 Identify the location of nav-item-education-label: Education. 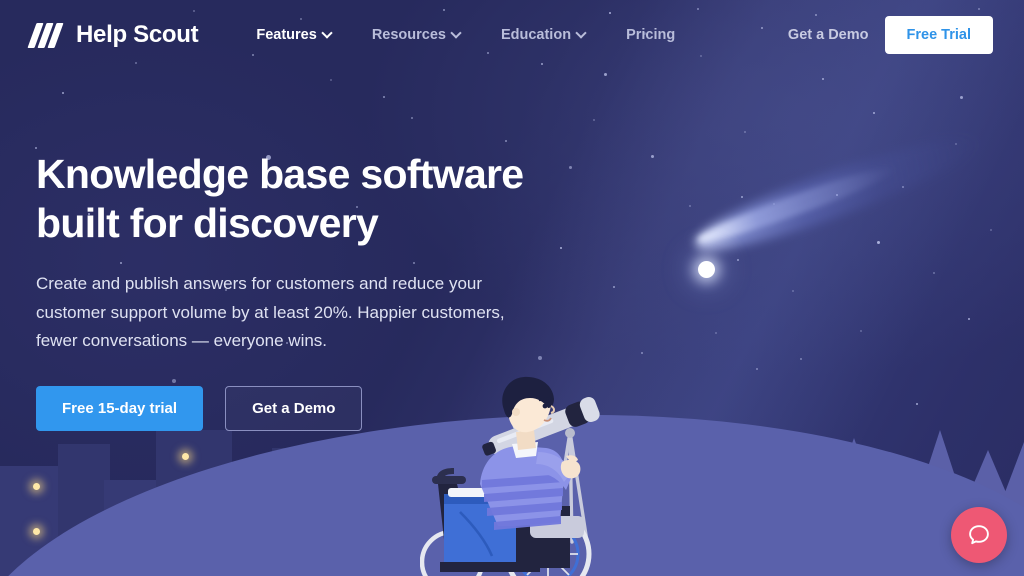
(536, 35).